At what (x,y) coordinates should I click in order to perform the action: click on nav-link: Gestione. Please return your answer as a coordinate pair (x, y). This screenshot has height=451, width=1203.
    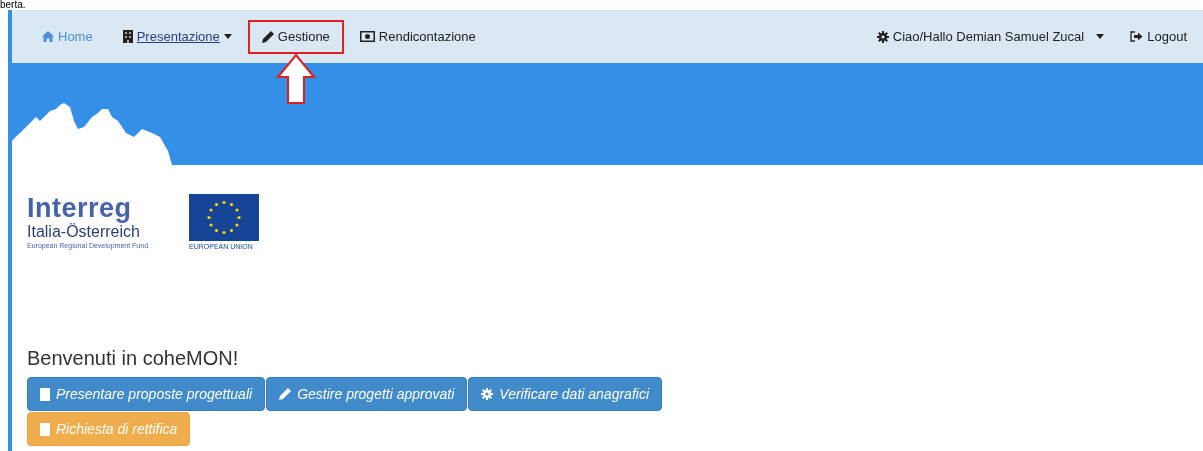
    Looking at the image, I should click on (295, 36).